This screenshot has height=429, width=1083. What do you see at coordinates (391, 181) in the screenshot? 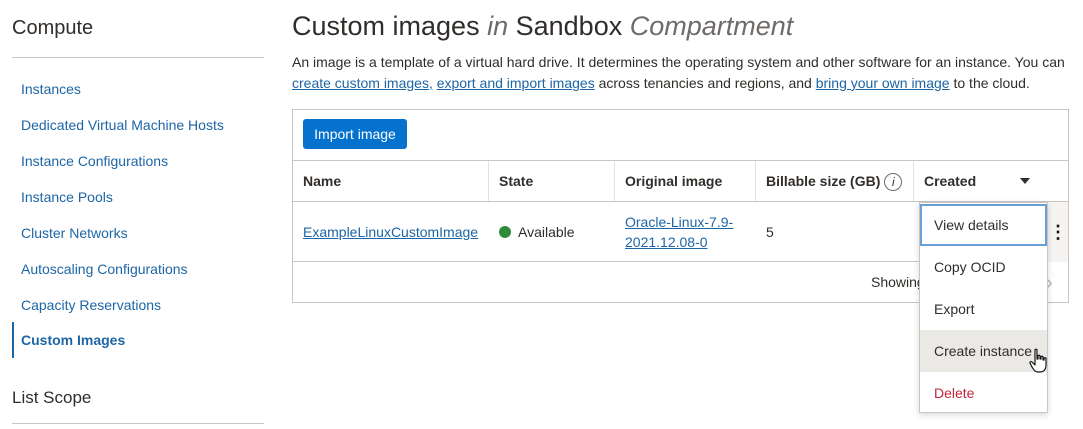
I see `column-header-name: Name` at bounding box center [391, 181].